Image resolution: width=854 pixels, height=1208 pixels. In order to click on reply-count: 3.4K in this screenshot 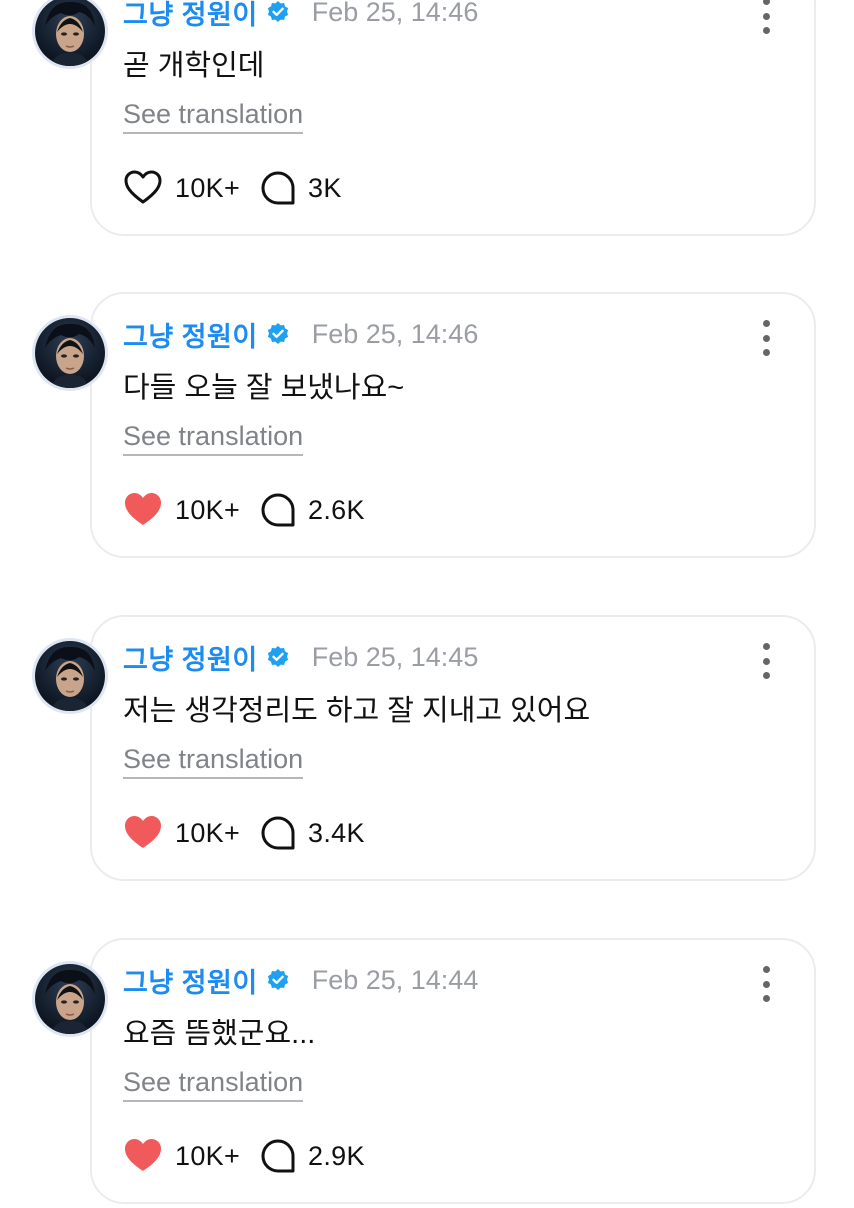, I will do `click(336, 832)`.